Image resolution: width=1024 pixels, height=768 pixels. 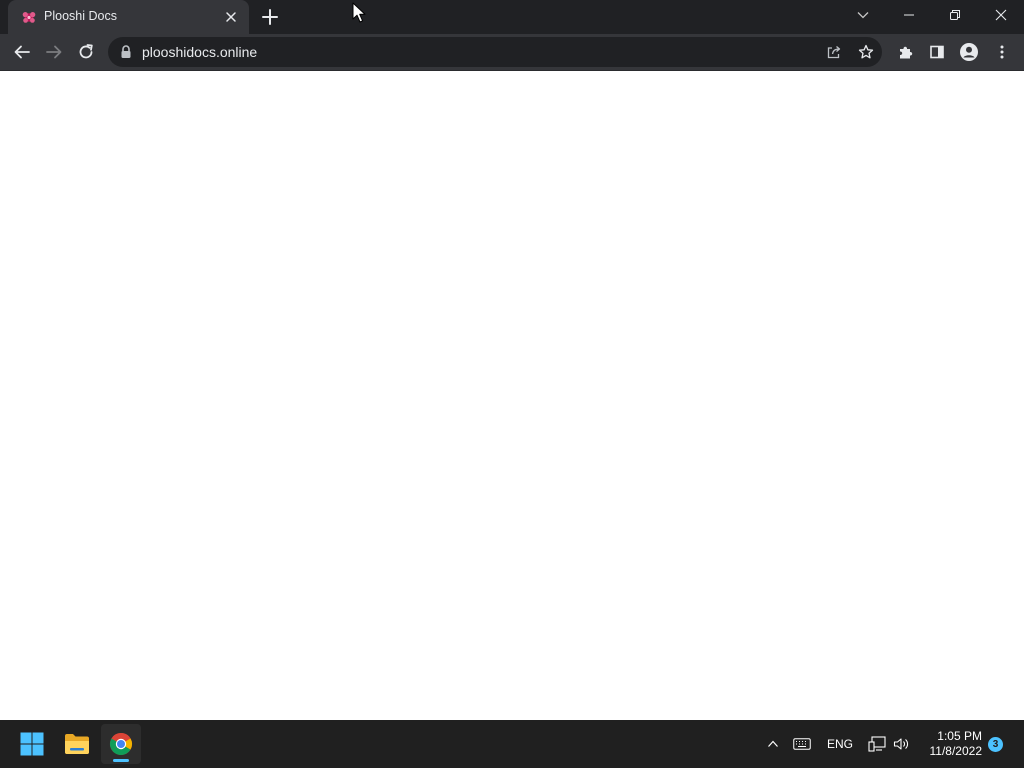 I want to click on star-icon, so click(x=866, y=51).